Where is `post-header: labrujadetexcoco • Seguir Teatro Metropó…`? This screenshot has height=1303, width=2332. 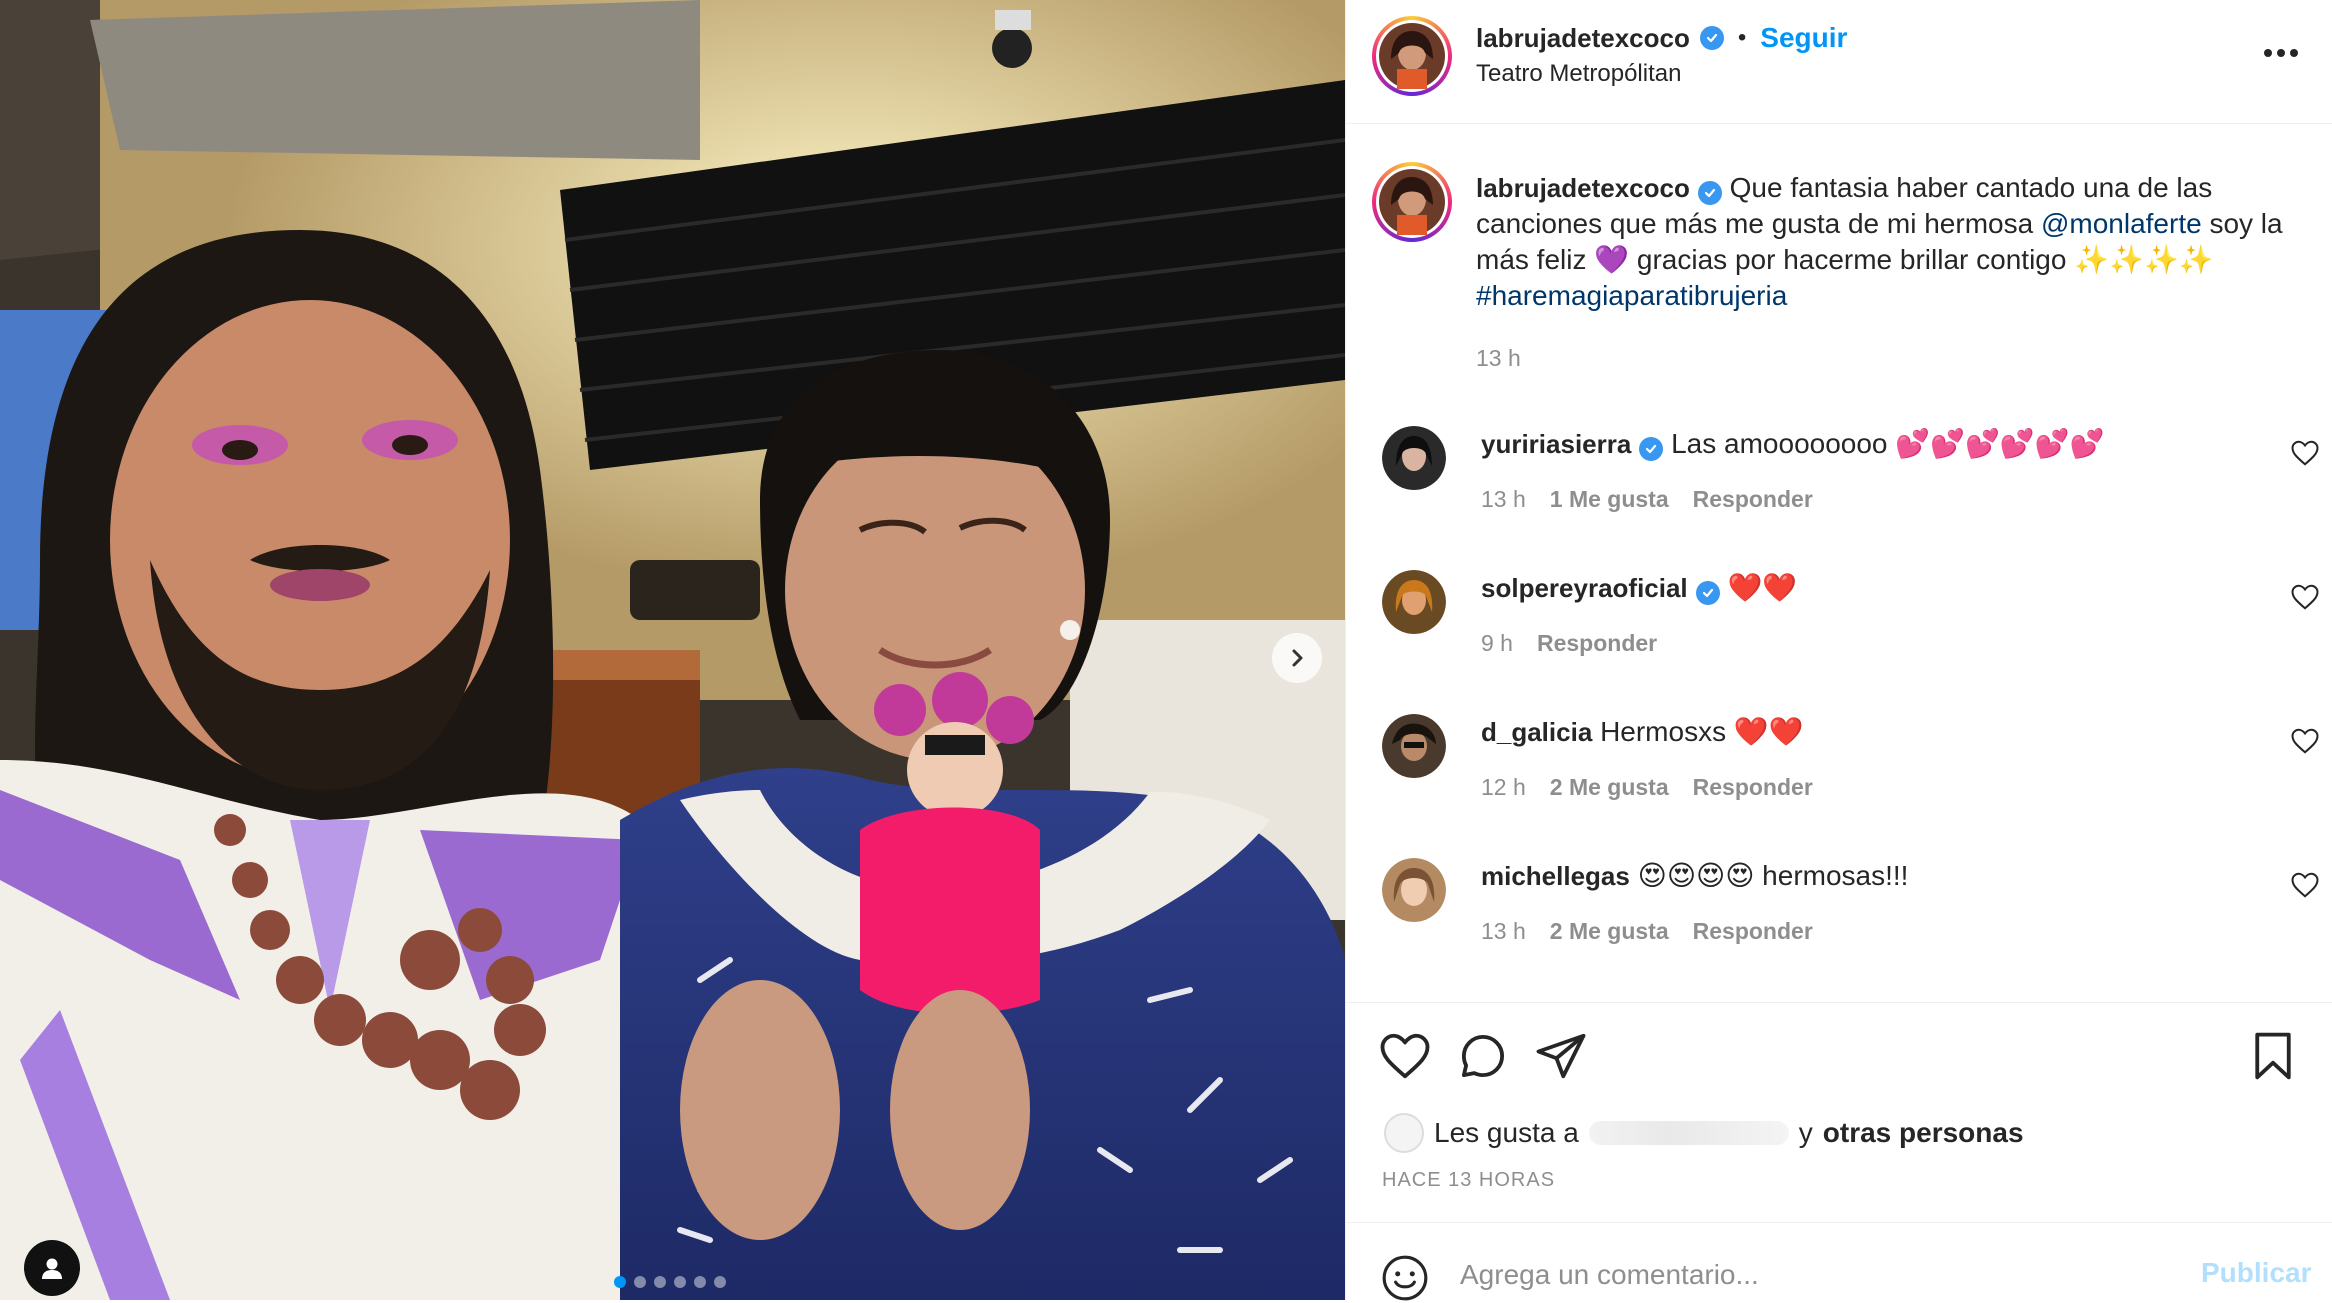
post-header: labrujadetexcoco • Seguir Teatro Metropó… is located at coordinates (1839, 62).